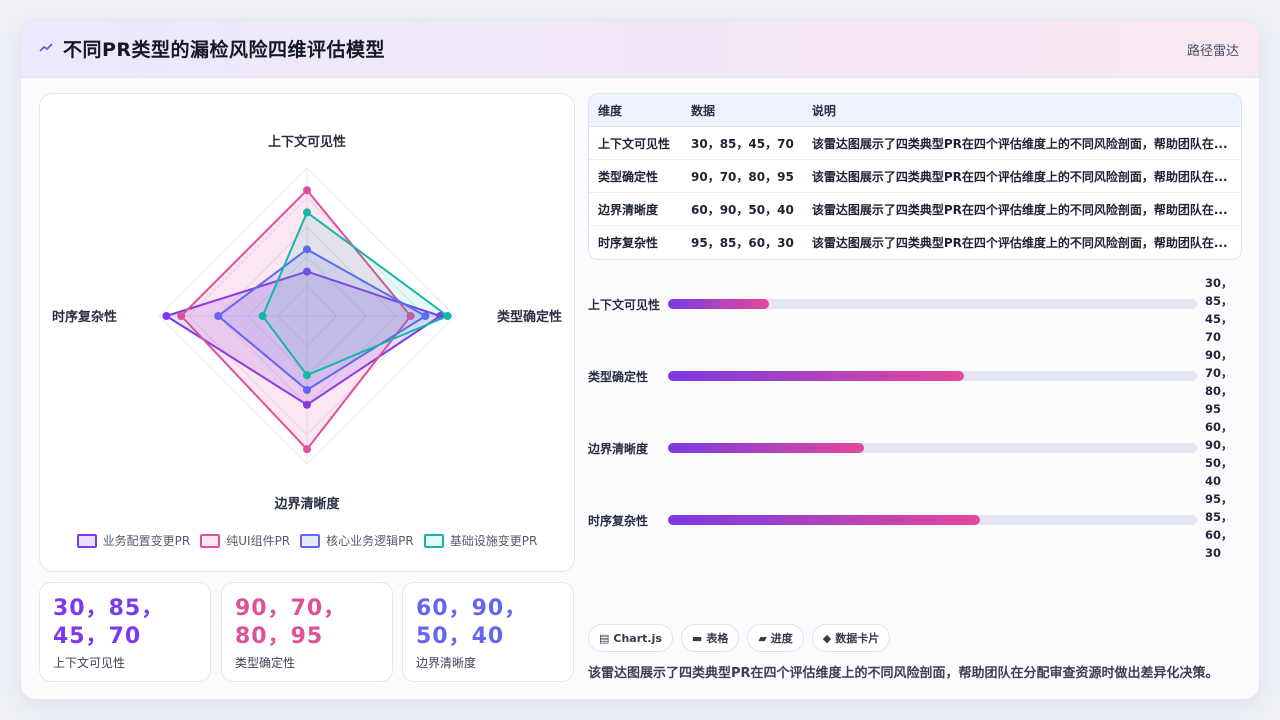  Describe the element at coordinates (472, 622) in the screenshot. I see `stat-value: 60，90，50，40` at that location.